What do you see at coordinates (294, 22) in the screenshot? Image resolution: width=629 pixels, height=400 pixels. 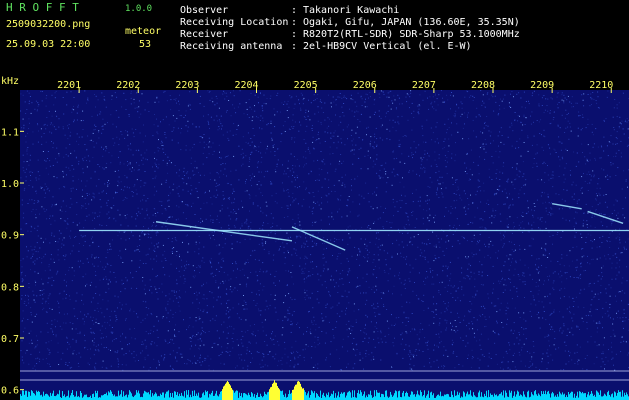 I see `location-colon: :` at bounding box center [294, 22].